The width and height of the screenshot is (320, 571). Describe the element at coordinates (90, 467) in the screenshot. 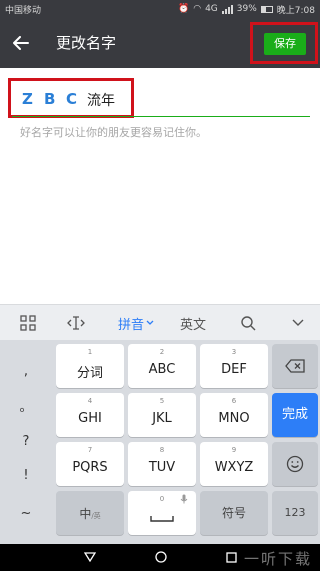

I see `key-label: PQRS` at that location.